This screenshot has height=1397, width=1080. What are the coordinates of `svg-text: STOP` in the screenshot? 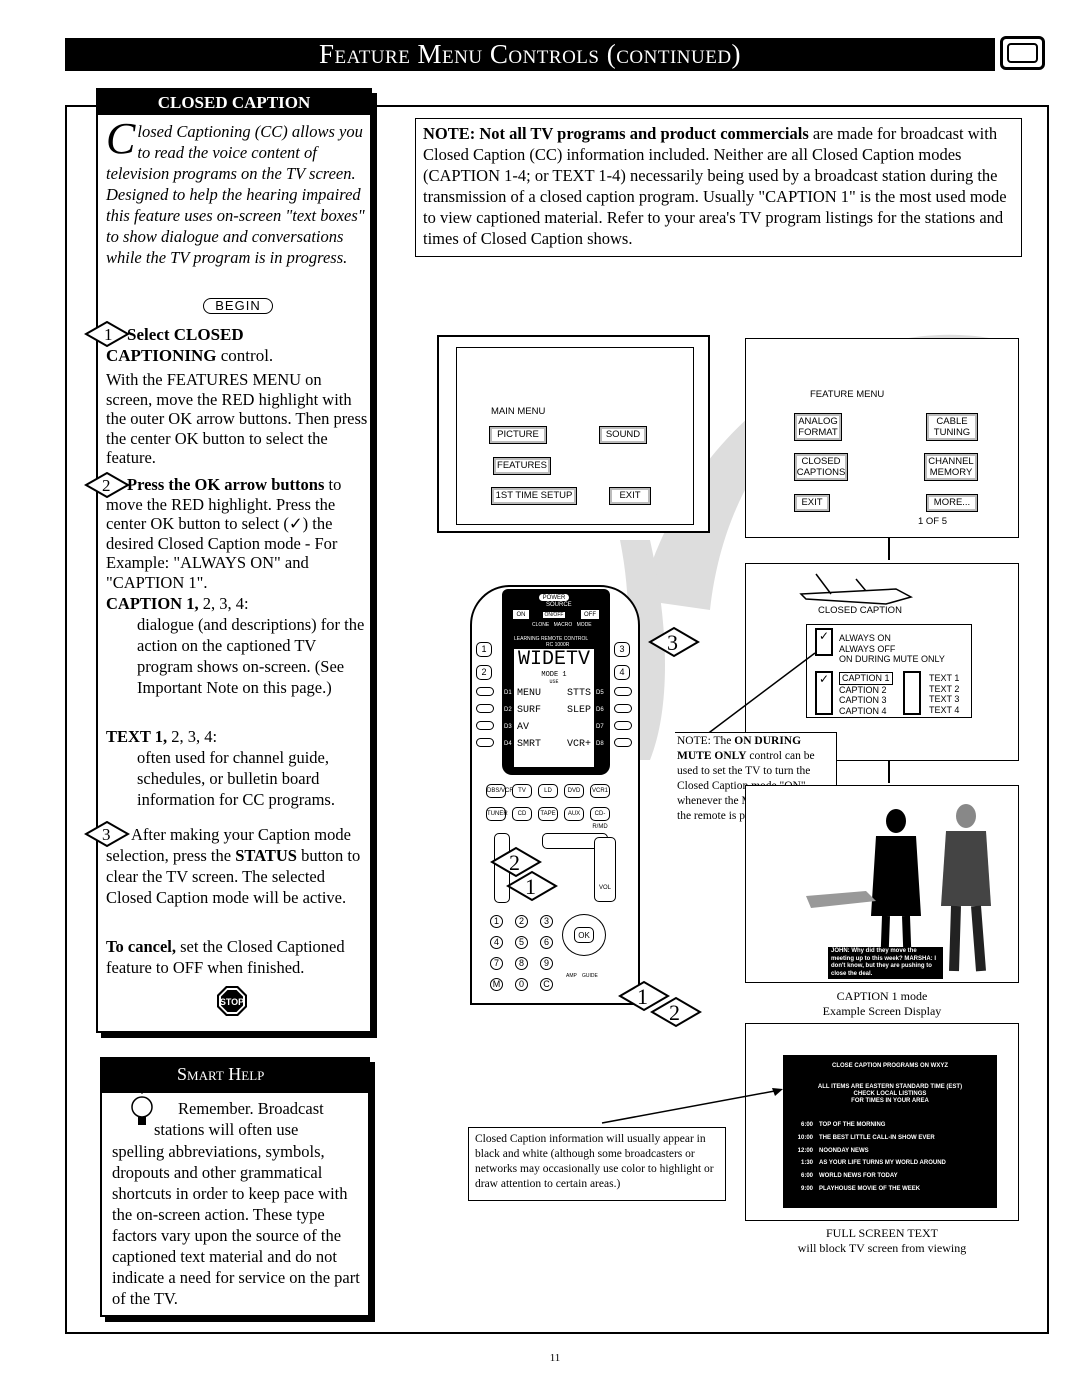 It's located at (232, 1002).